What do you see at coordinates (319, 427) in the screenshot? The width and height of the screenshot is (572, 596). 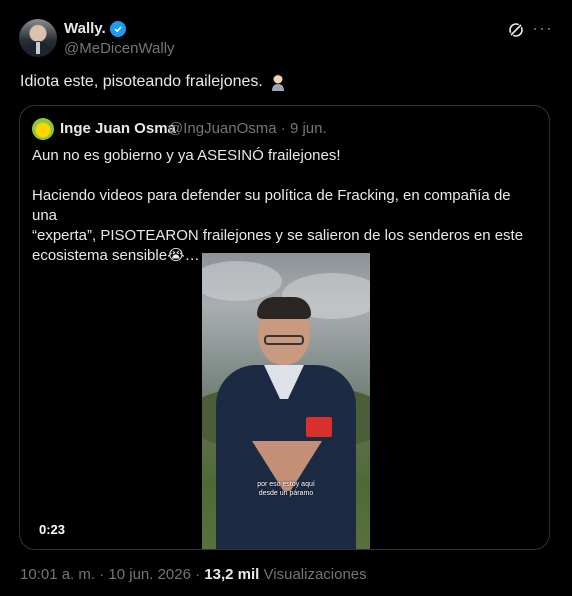 I see `jacket-patch` at bounding box center [319, 427].